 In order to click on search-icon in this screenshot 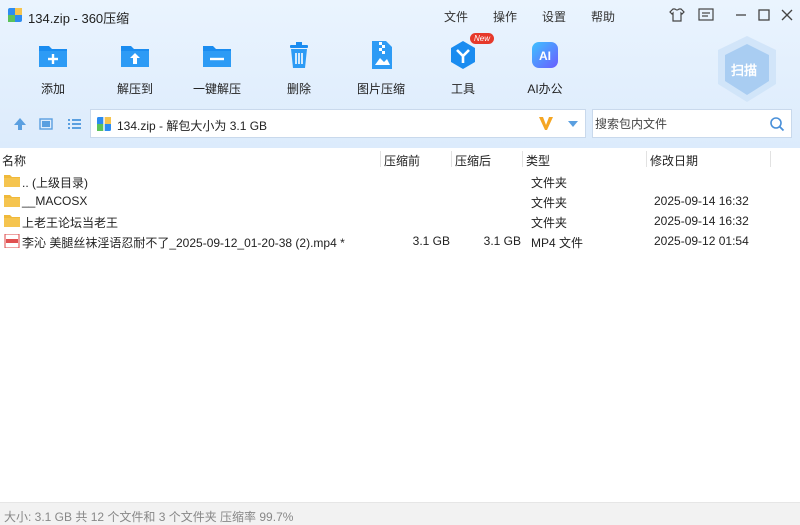, I will do `click(777, 124)`.